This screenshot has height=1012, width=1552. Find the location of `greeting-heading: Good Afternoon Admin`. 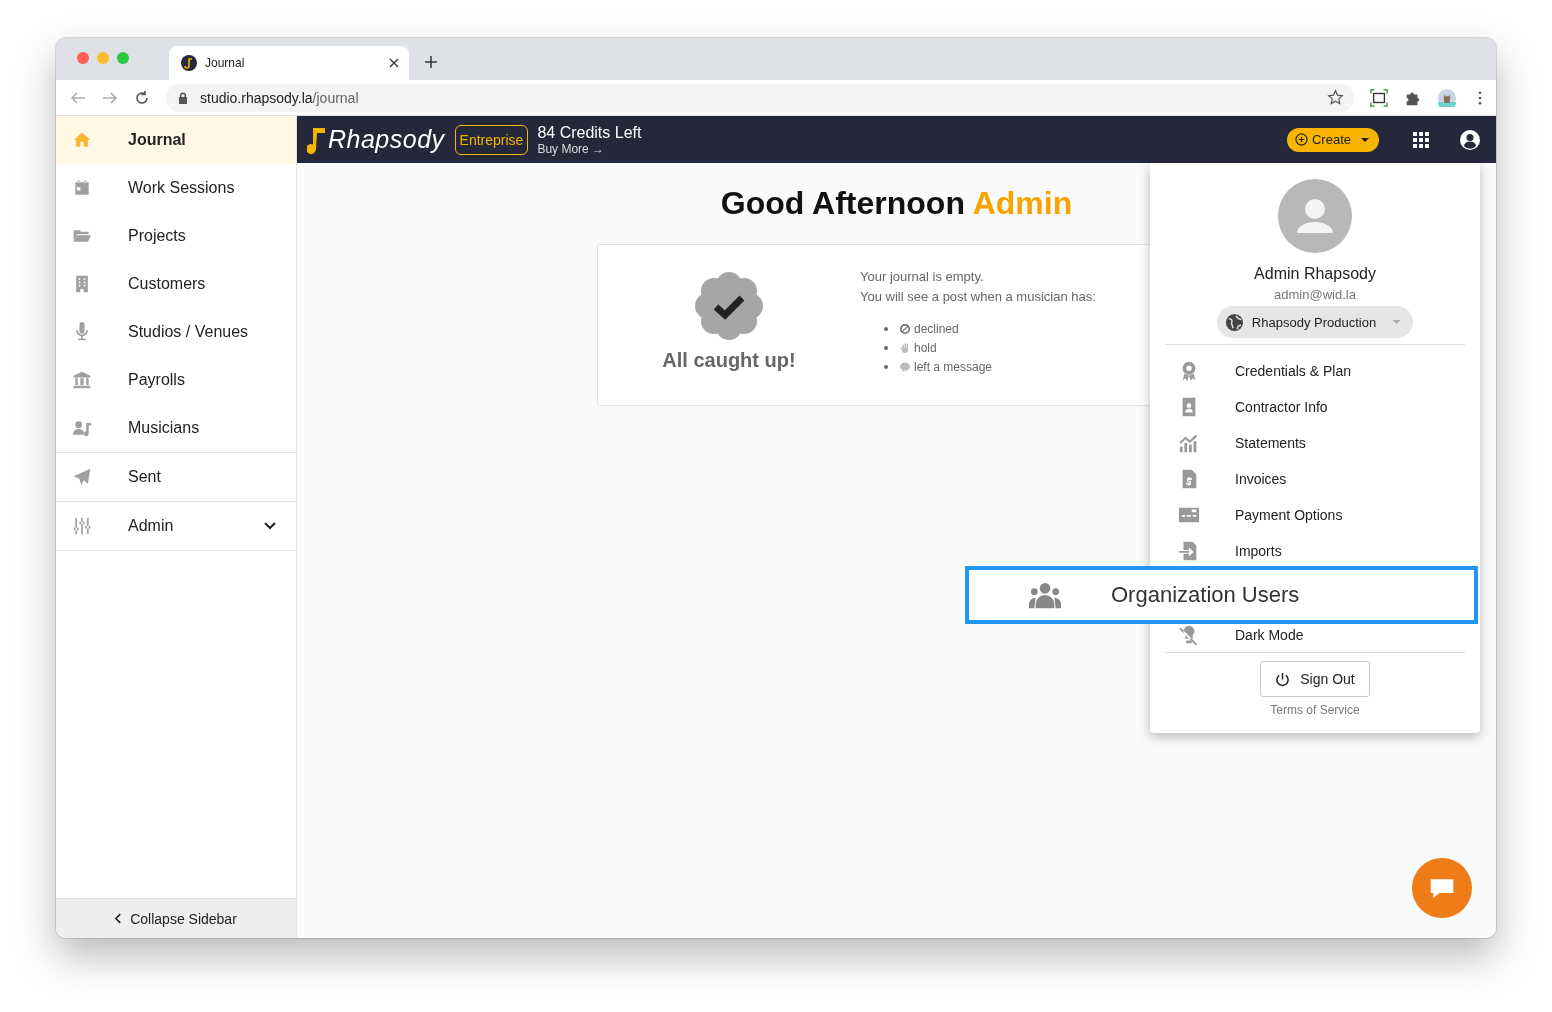

greeting-heading: Good Afternoon Admin is located at coordinates (896, 203).